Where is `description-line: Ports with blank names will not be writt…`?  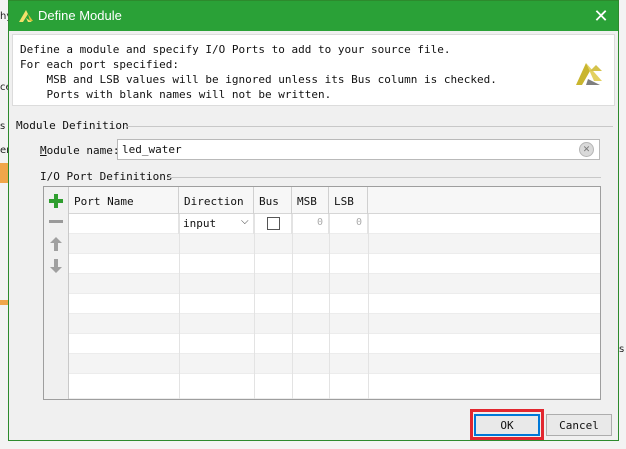 description-line: Ports with blank names will not be writt… is located at coordinates (176, 94).